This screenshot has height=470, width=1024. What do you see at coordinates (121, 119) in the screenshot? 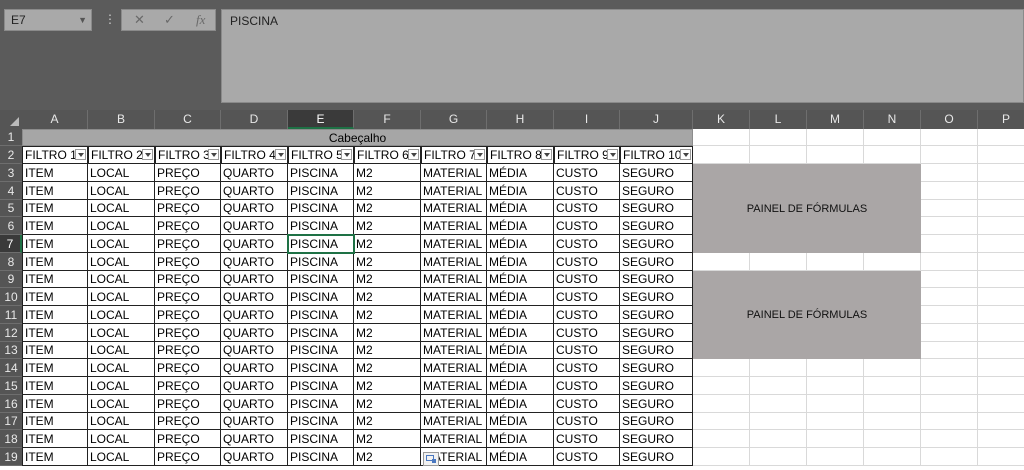
I see `column-header-b: B` at bounding box center [121, 119].